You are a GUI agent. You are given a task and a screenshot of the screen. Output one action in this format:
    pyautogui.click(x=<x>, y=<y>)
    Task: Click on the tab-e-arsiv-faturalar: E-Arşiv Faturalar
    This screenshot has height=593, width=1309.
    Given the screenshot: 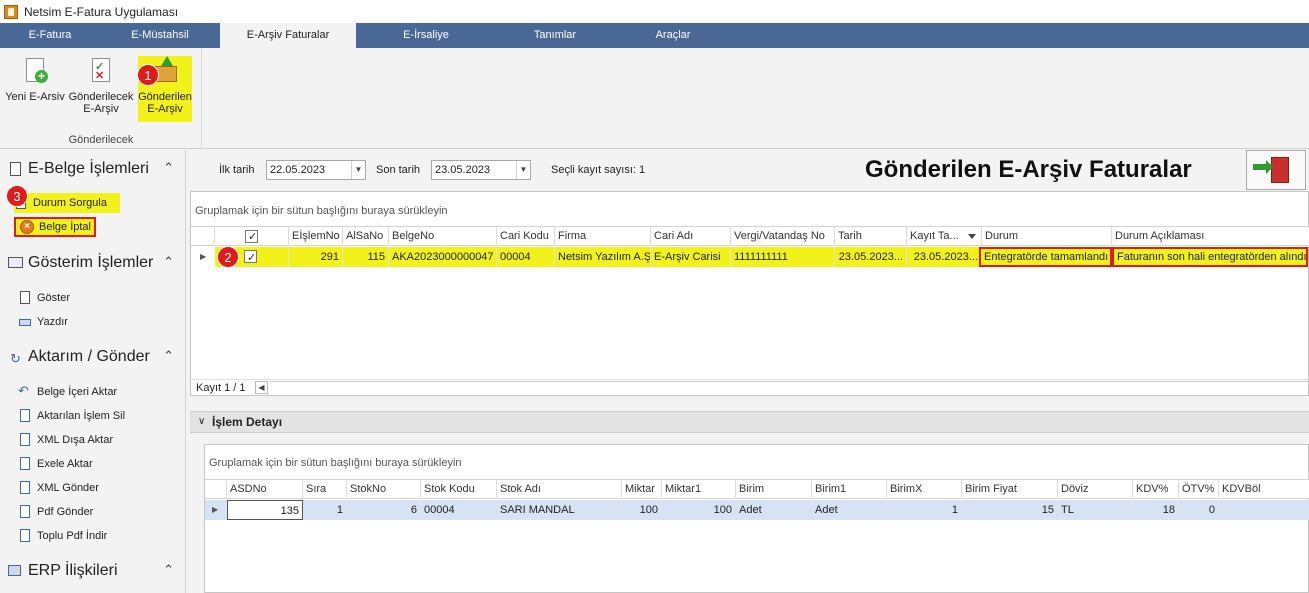 What is the action you would take?
    pyautogui.click(x=288, y=35)
    